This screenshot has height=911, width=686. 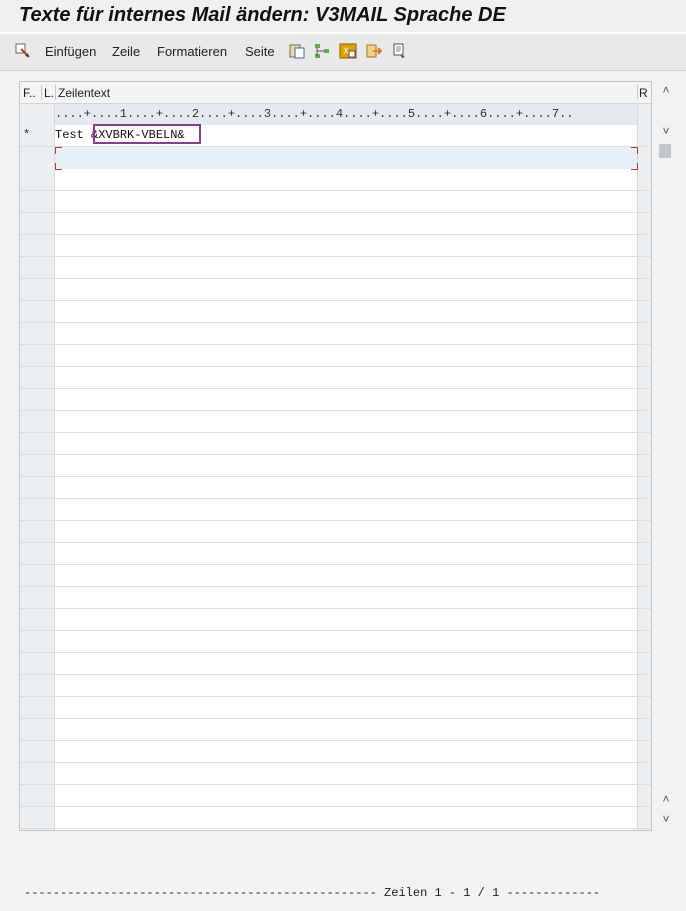 I want to click on scroll-up-icon: ˄, so click(x=666, y=799).